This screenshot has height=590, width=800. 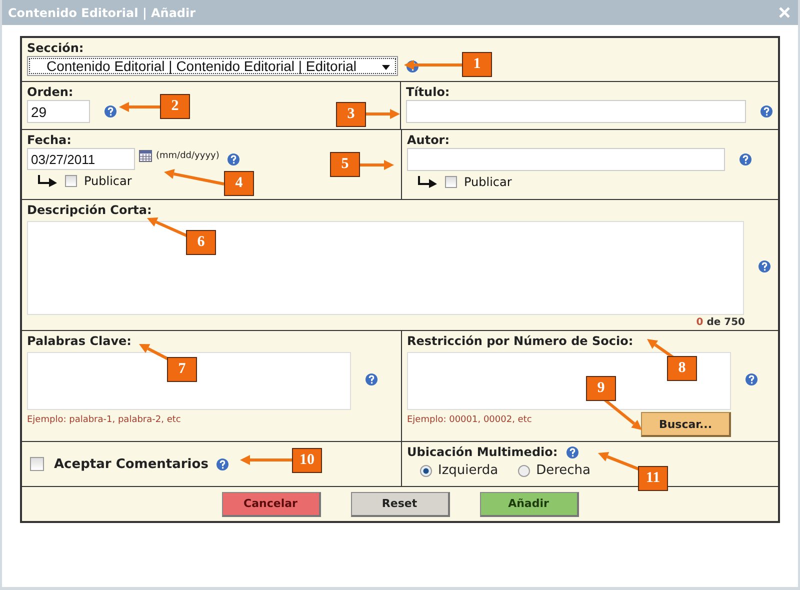 I want to click on keywords-textarea, so click(x=189, y=381).